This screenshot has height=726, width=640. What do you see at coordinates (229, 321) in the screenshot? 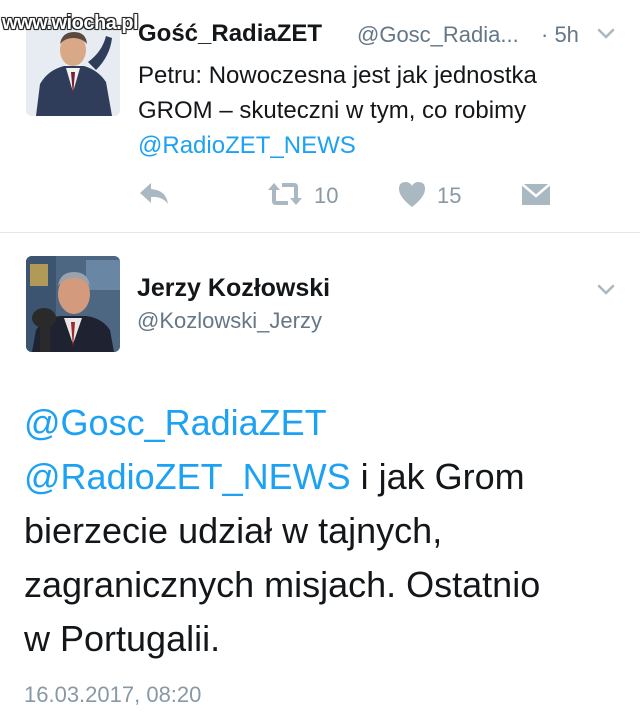
I see `user-handle: @Kozlowski_Jerzy` at bounding box center [229, 321].